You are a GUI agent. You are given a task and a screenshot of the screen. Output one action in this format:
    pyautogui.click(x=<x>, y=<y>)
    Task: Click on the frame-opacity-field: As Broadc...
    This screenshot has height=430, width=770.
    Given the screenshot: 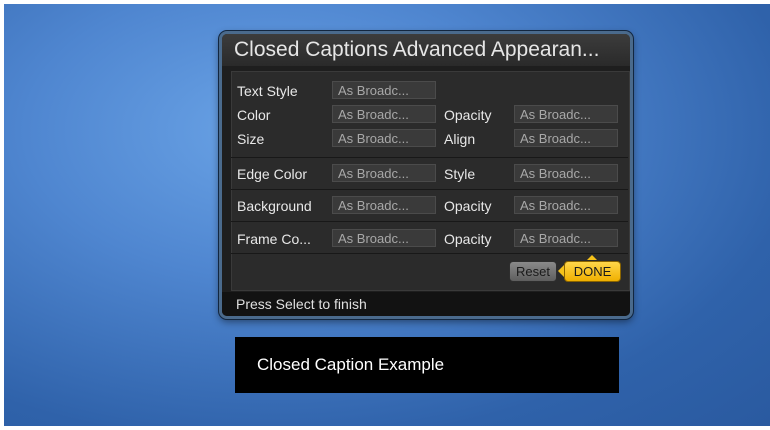 What is the action you would take?
    pyautogui.click(x=566, y=238)
    